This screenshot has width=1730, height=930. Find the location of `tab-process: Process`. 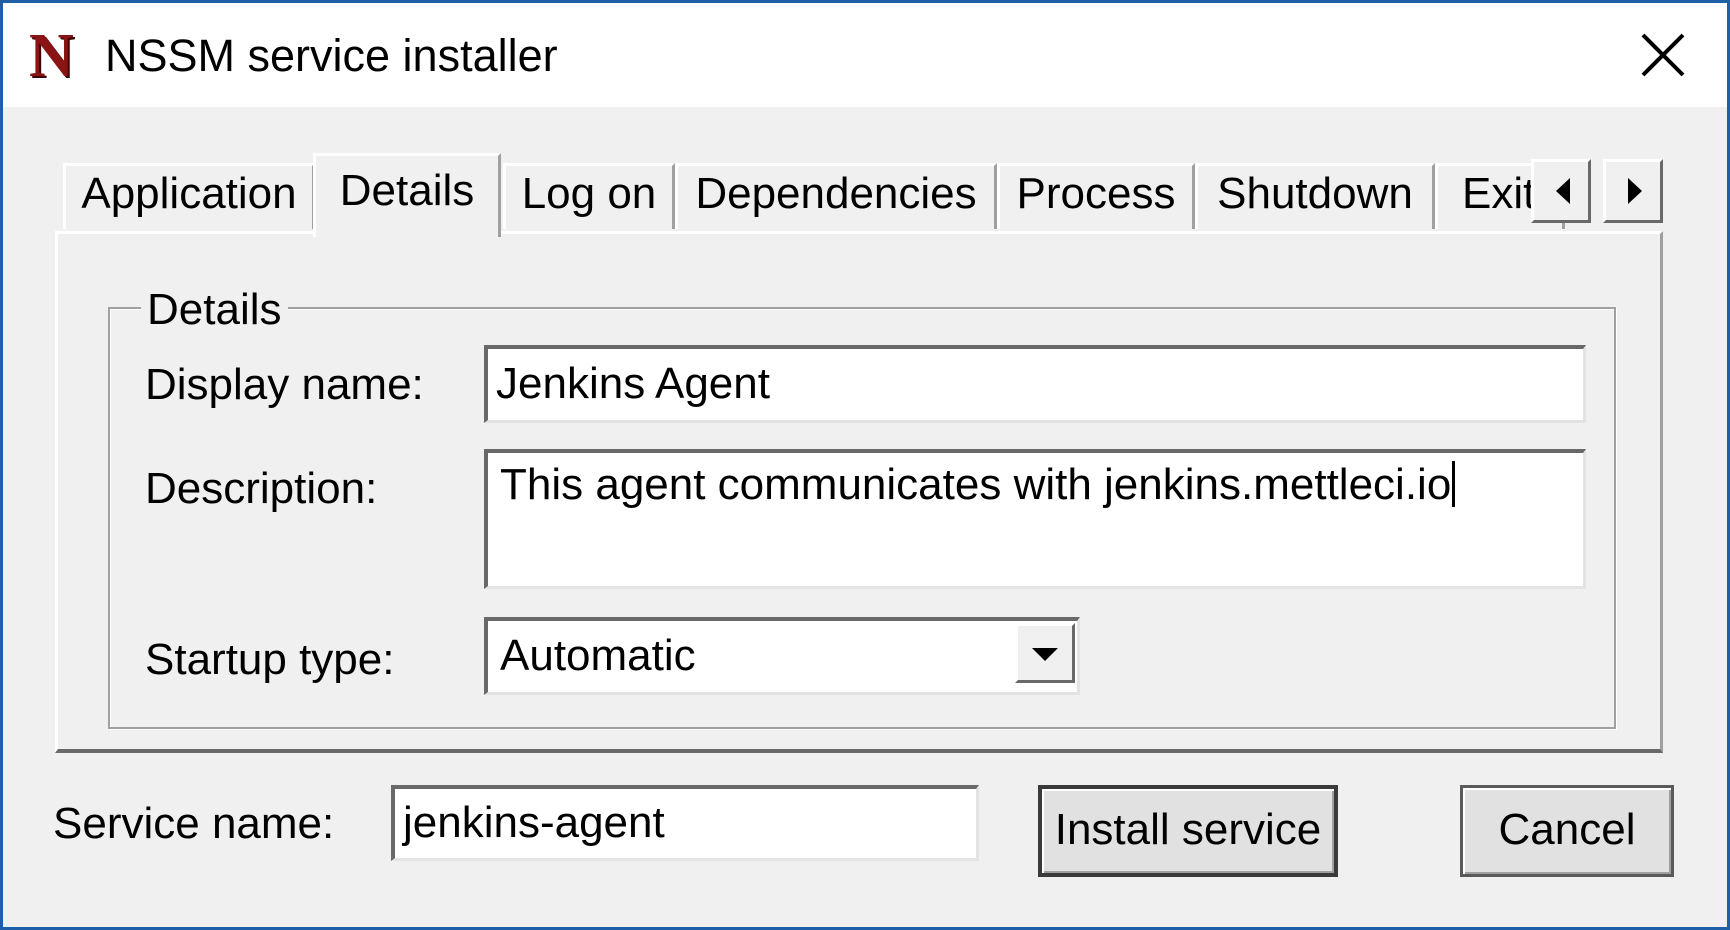

tab-process: Process is located at coordinates (1096, 196).